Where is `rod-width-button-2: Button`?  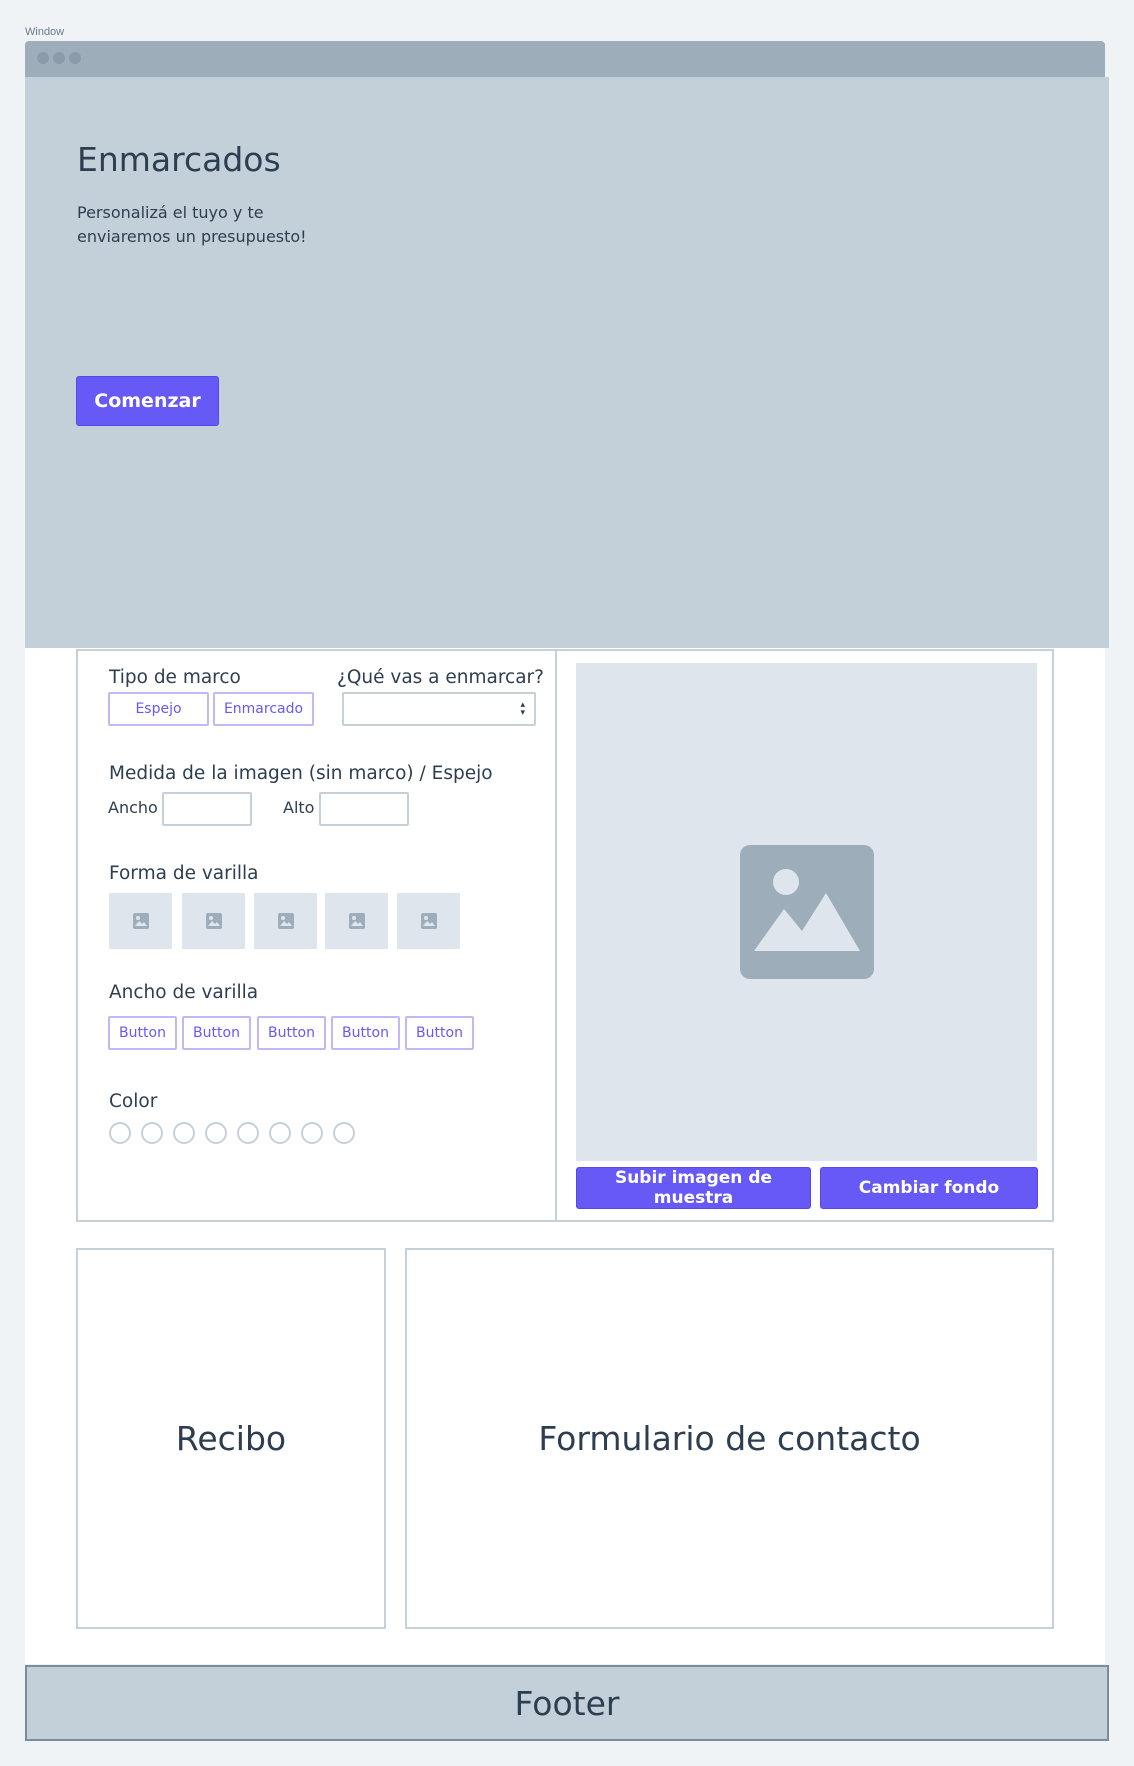
rod-width-button-2: Button is located at coordinates (216, 1033).